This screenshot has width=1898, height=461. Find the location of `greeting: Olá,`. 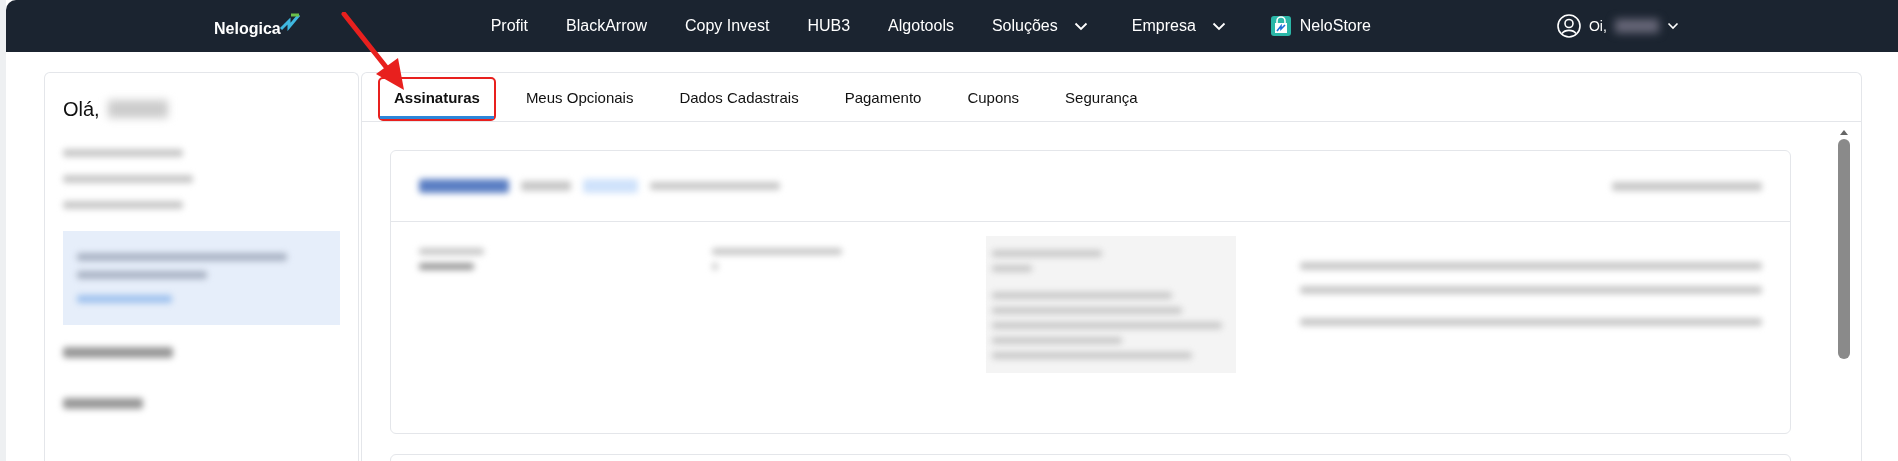

greeting: Olá, is located at coordinates (81, 109).